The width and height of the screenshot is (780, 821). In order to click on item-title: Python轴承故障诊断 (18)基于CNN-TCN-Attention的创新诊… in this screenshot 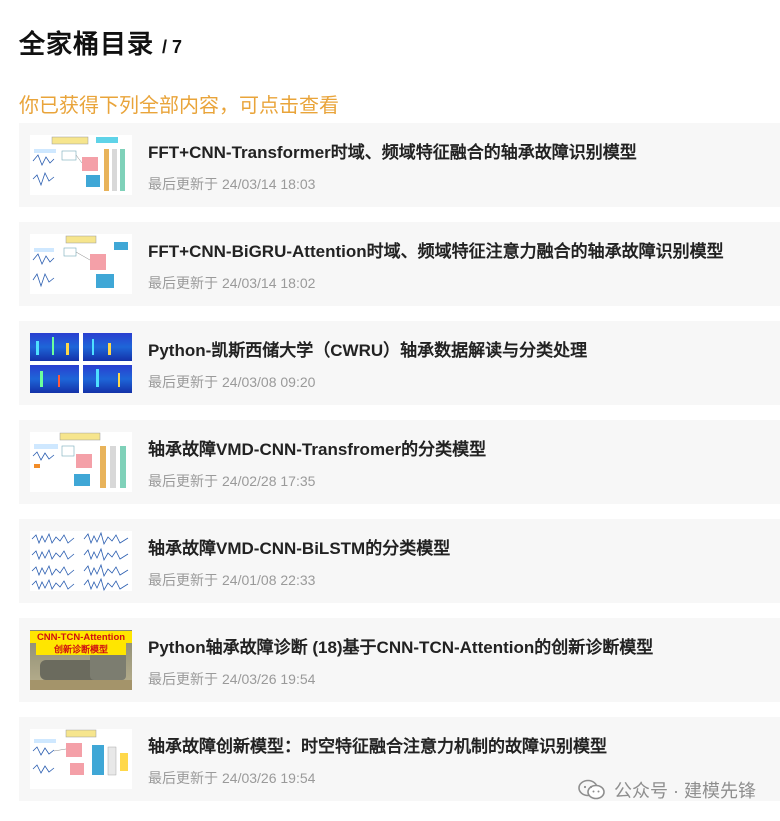, I will do `click(400, 645)`.